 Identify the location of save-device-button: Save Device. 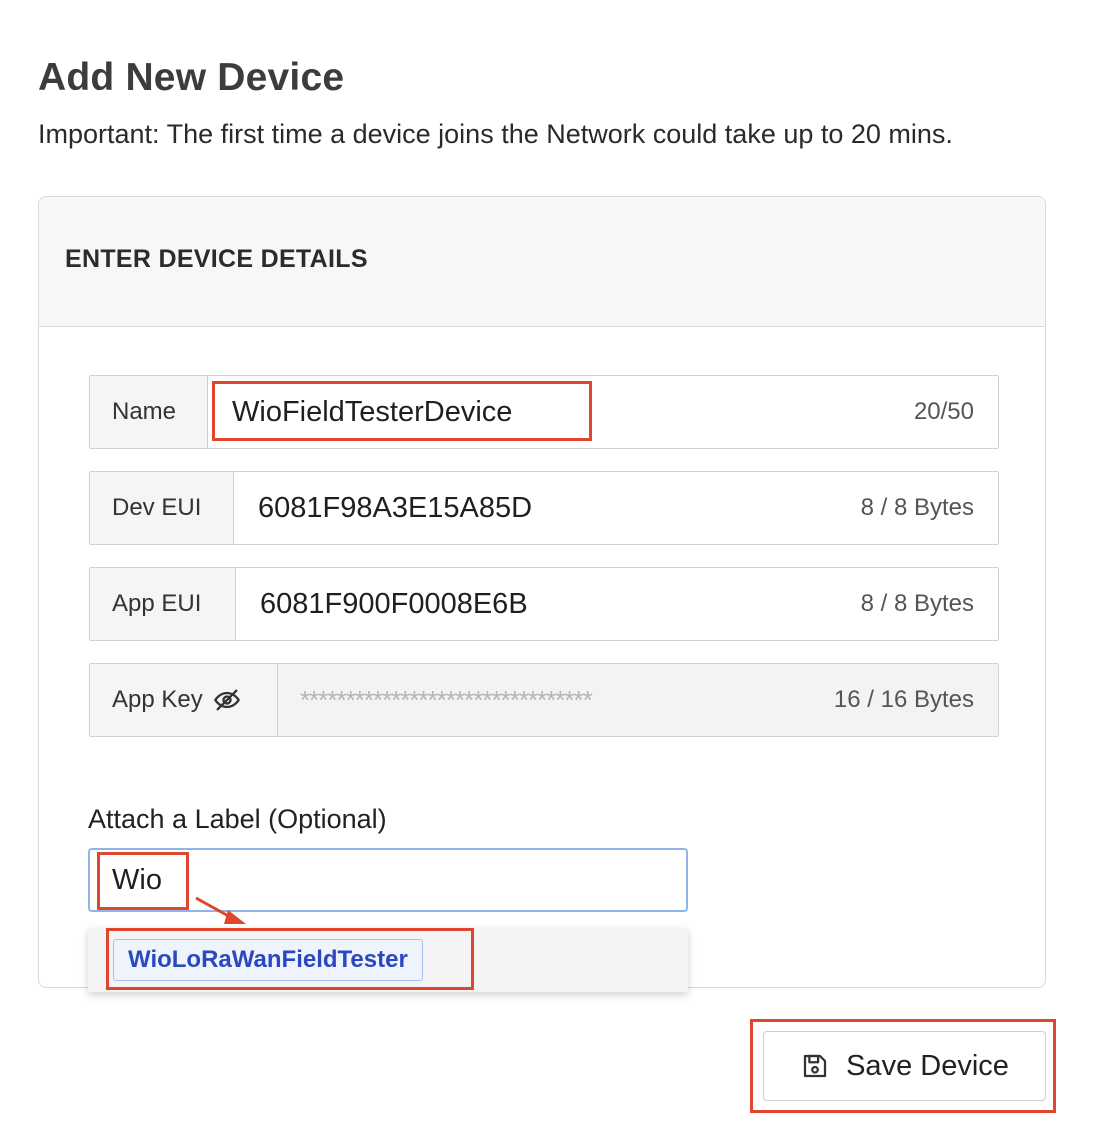
(904, 1066).